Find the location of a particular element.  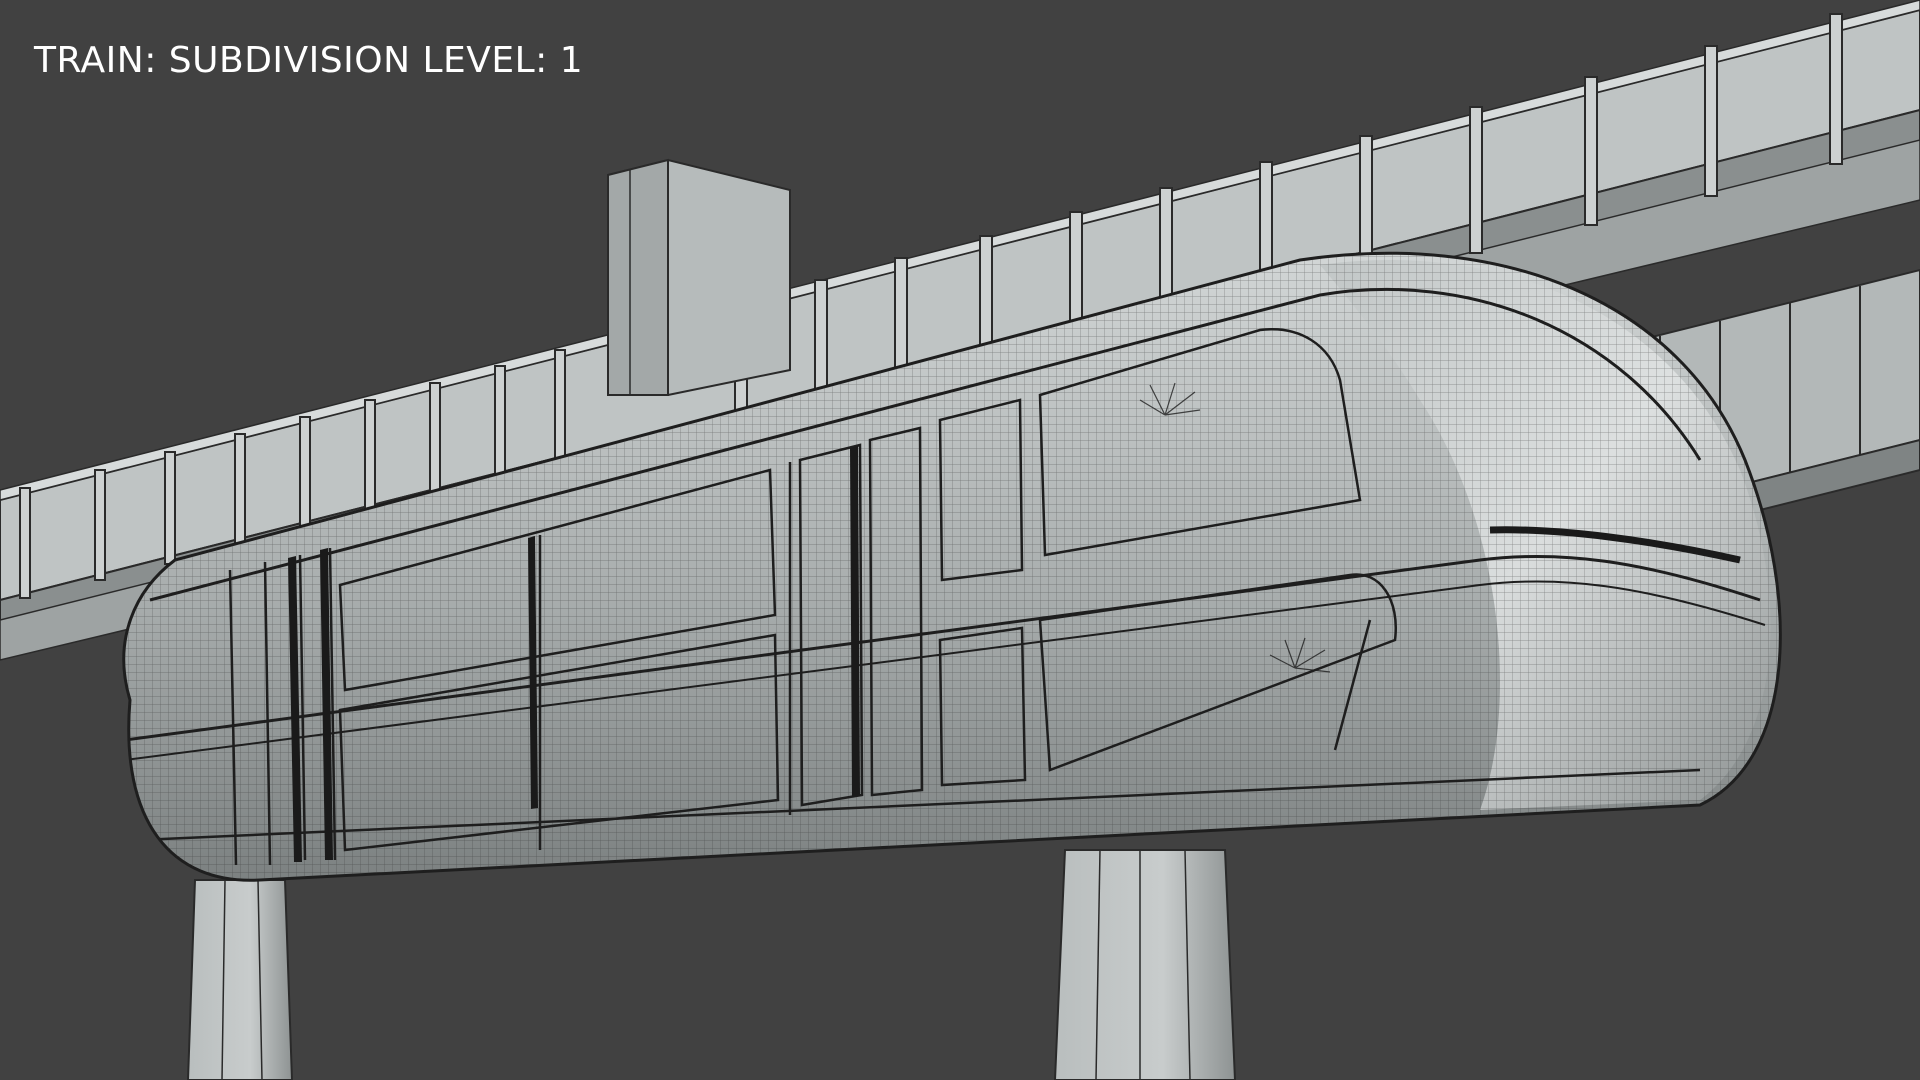

render-caption: TRAIN: SUBDIVISION LEVEL: 1 is located at coordinates (309, 60).